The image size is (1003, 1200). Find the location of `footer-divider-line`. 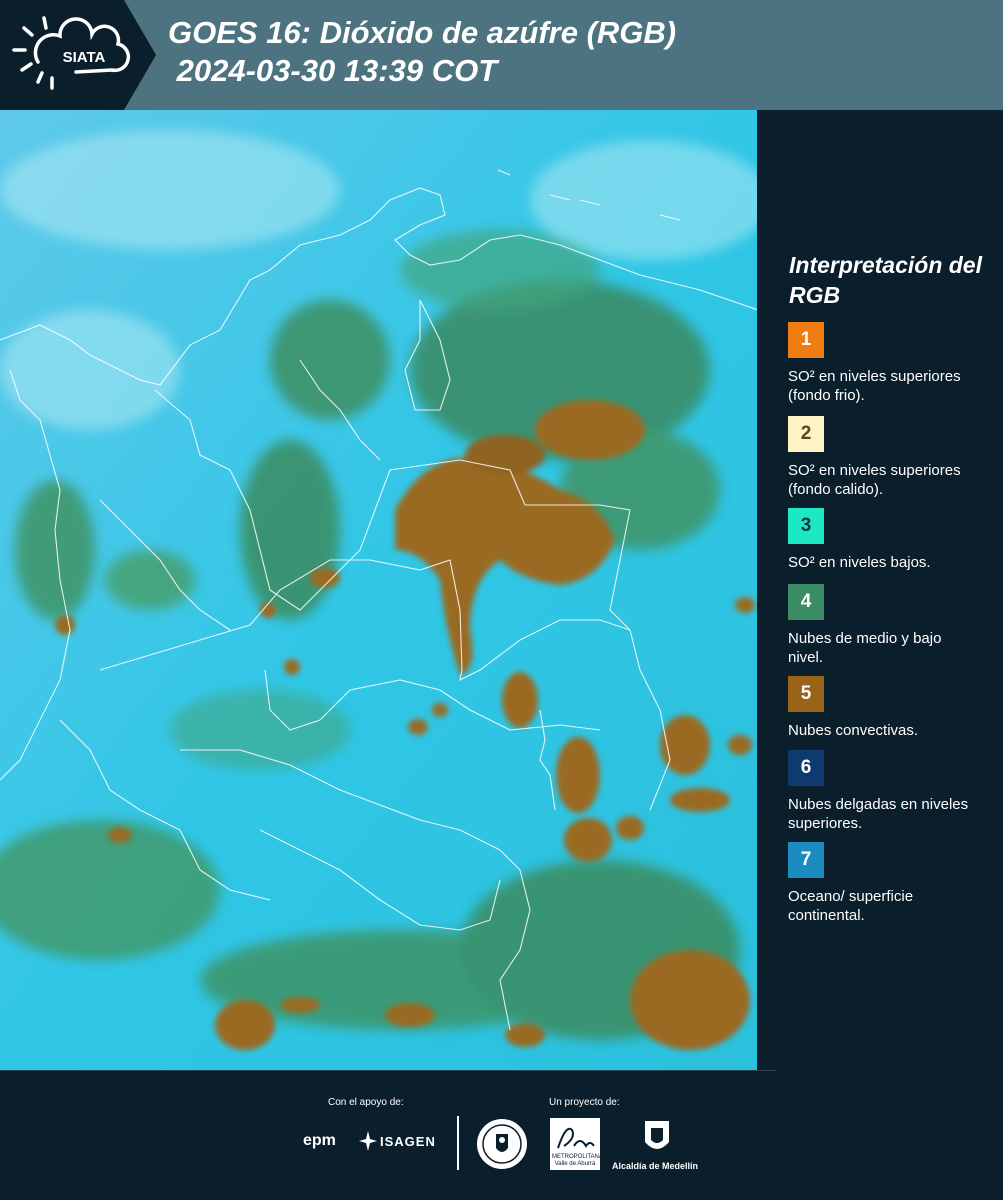

footer-divider-line is located at coordinates (388, 1070).